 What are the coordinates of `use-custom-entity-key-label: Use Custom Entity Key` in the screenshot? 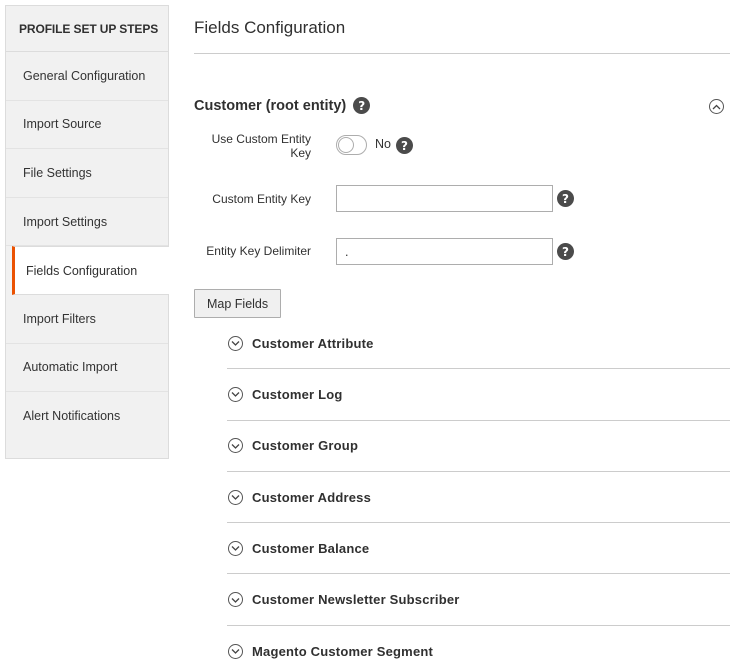 It's located at (261, 146).